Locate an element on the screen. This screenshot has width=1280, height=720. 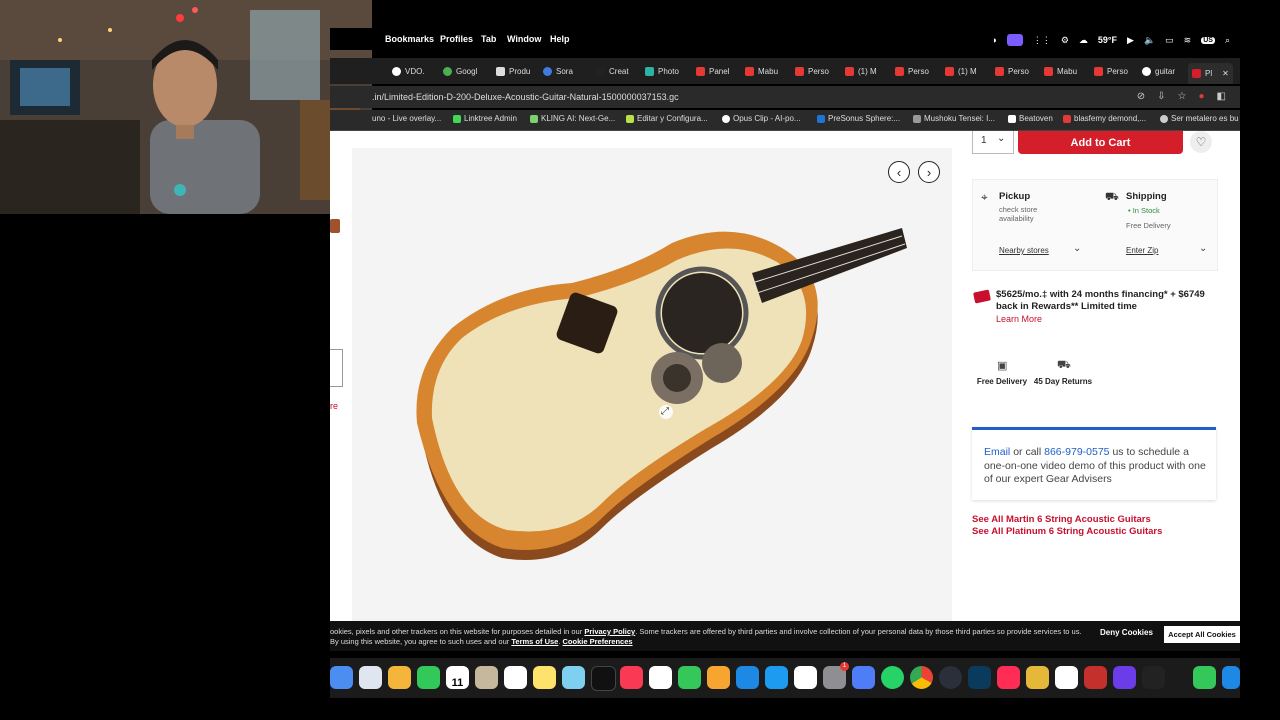
email-link: Email is located at coordinates (997, 452).